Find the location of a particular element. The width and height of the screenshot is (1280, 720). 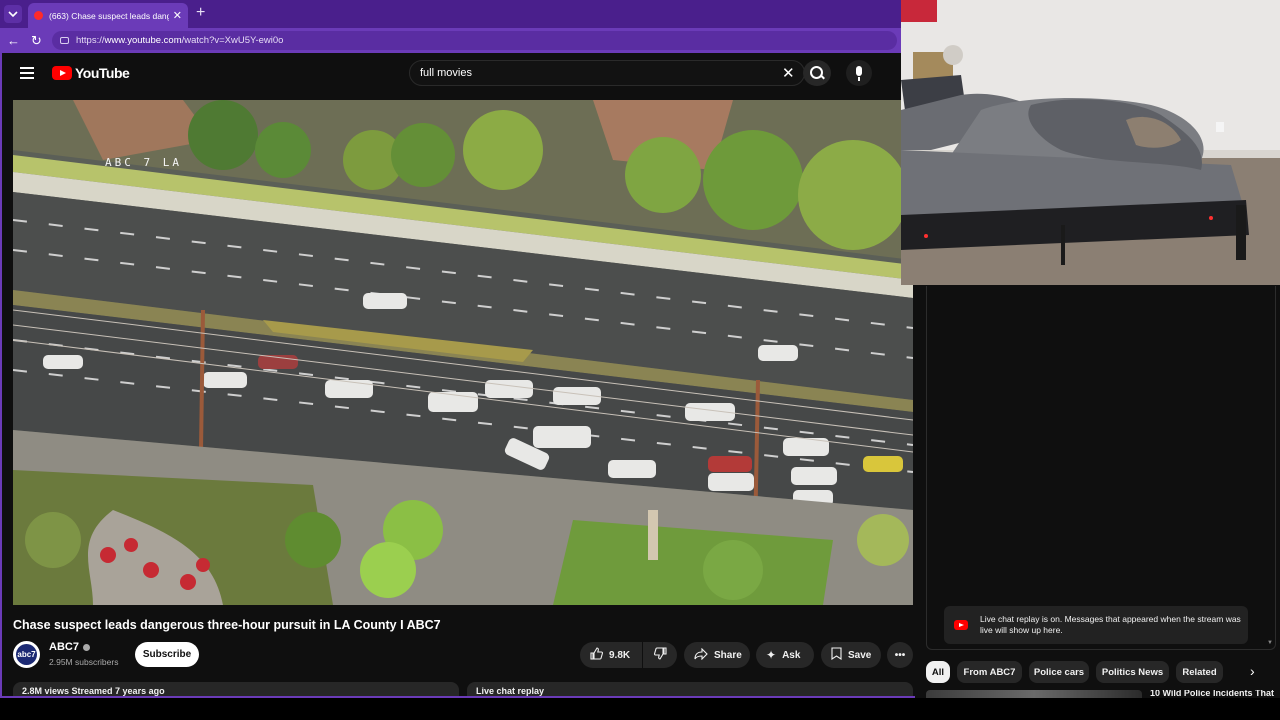

youtube-header: YouTube ✕ is located at coordinates (457, 73).